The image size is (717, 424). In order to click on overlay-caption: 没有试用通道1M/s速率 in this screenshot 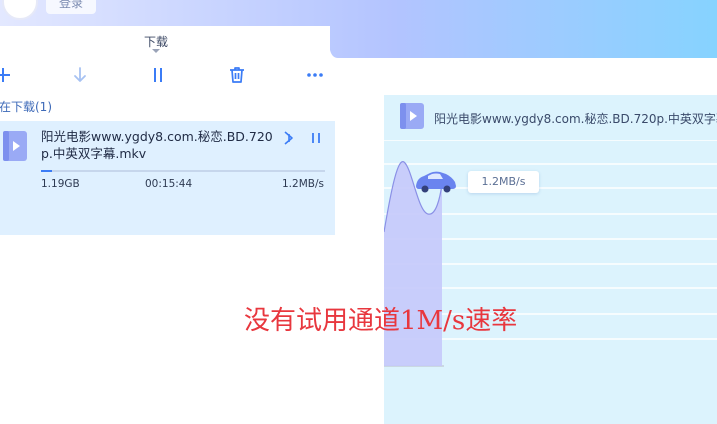, I will do `click(381, 321)`.